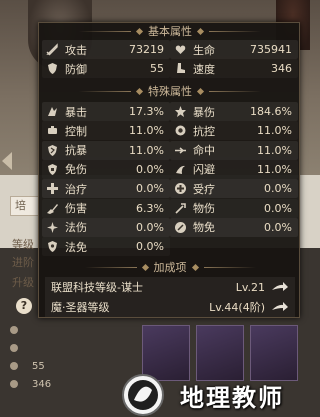 Image resolution: width=320 pixels, height=417 pixels. I want to click on stat-label: 免伤, so click(76, 170).